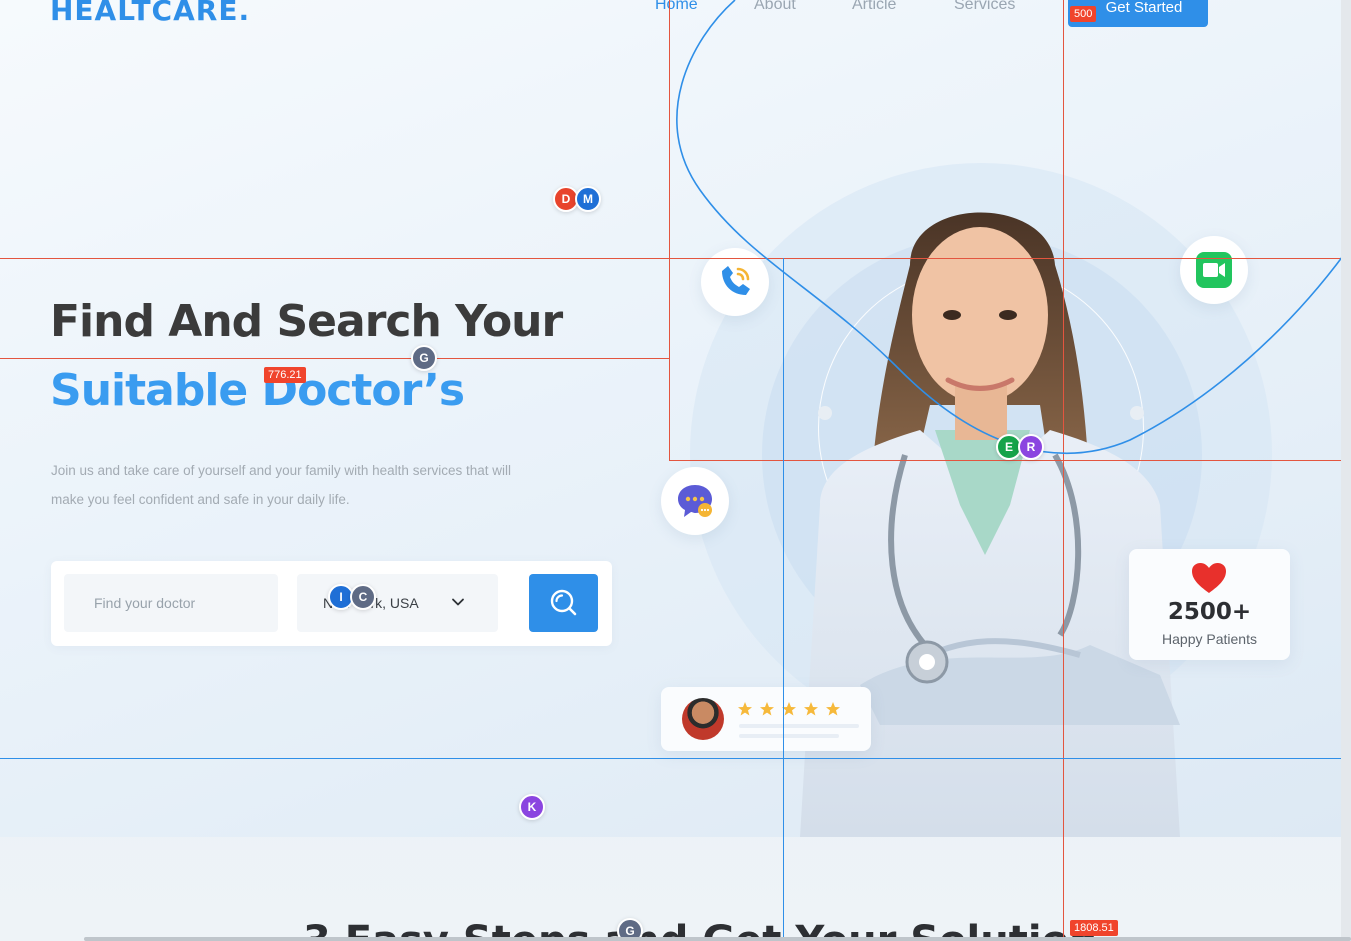  I want to click on measure-tag: 1808.51, so click(1094, 928).